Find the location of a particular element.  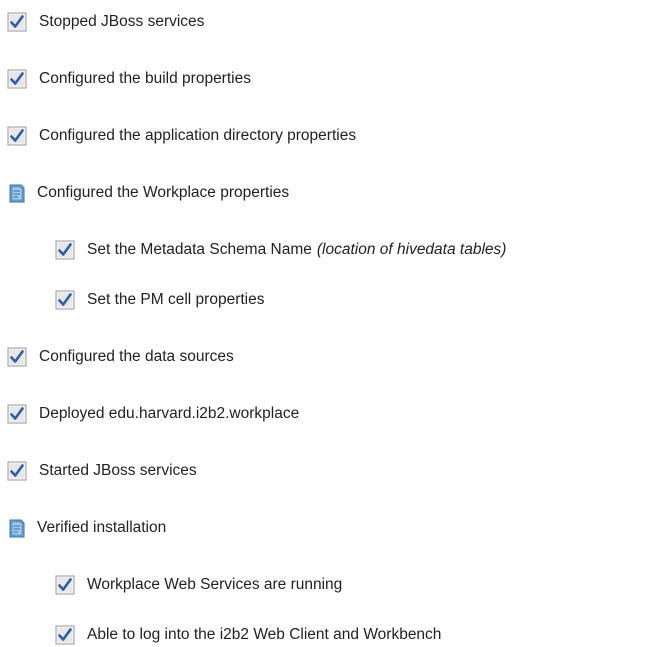

list-item: Set the PM cell properties is located at coordinates (159, 300).